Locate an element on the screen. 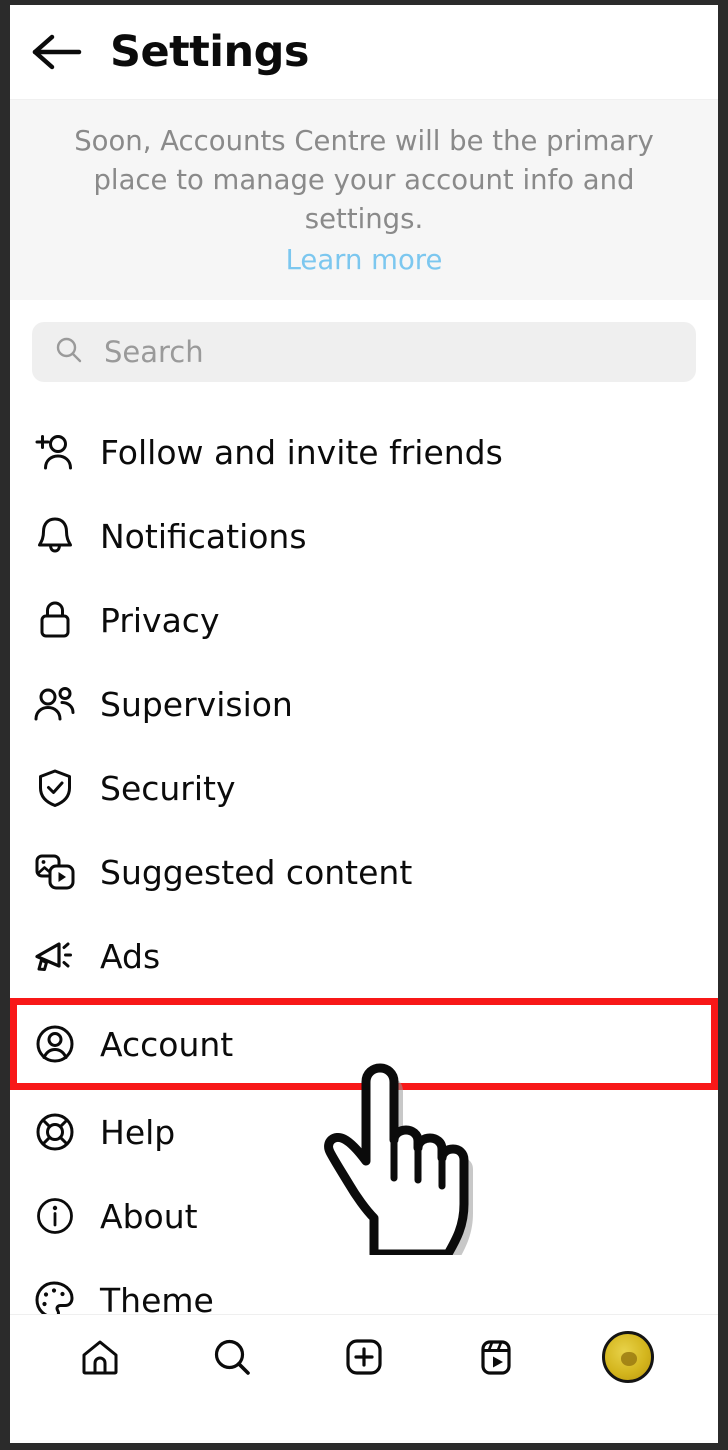 This screenshot has width=728, height=1450. menu-item-label: Privacy is located at coordinates (160, 620).